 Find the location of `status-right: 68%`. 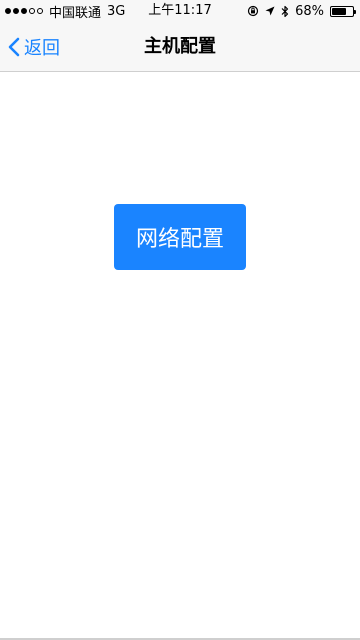

status-right: 68% is located at coordinates (301, 11).